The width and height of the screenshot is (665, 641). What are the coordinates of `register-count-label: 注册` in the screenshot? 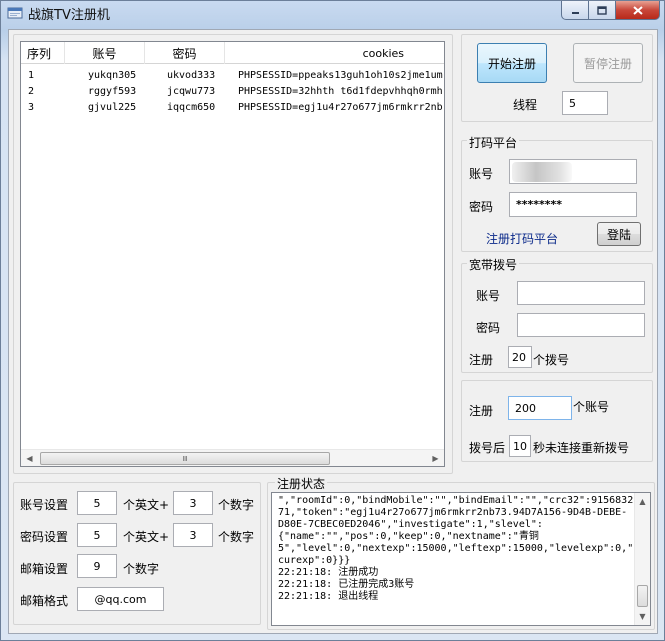 It's located at (481, 411).